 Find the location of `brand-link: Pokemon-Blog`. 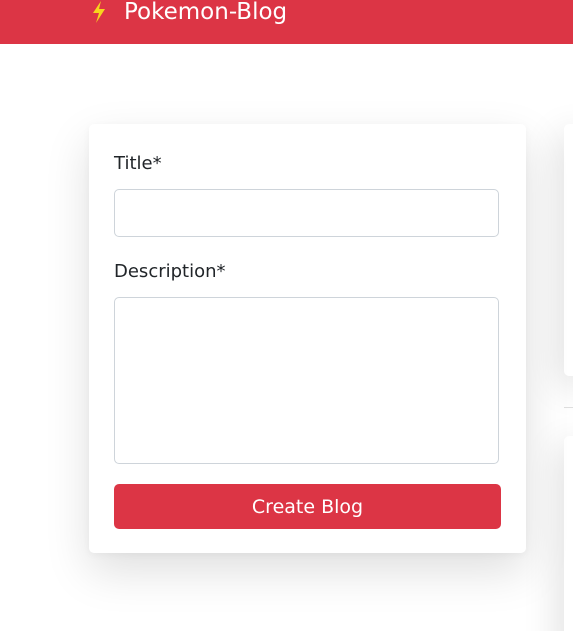

brand-link: Pokemon-Blog is located at coordinates (187, 15).